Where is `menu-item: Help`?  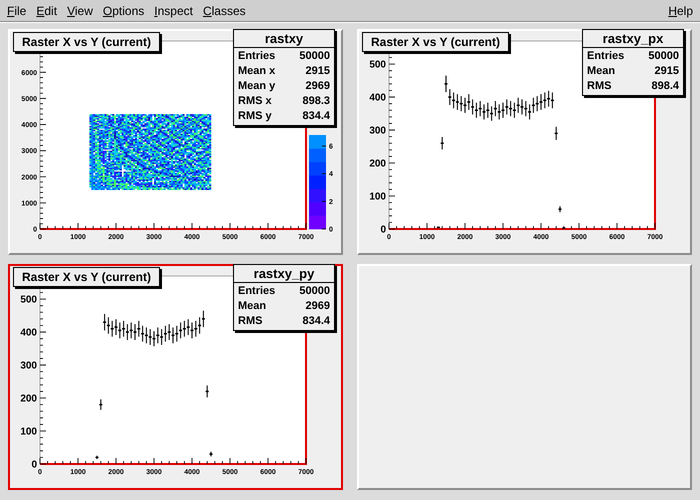 menu-item: Help is located at coordinates (680, 11).